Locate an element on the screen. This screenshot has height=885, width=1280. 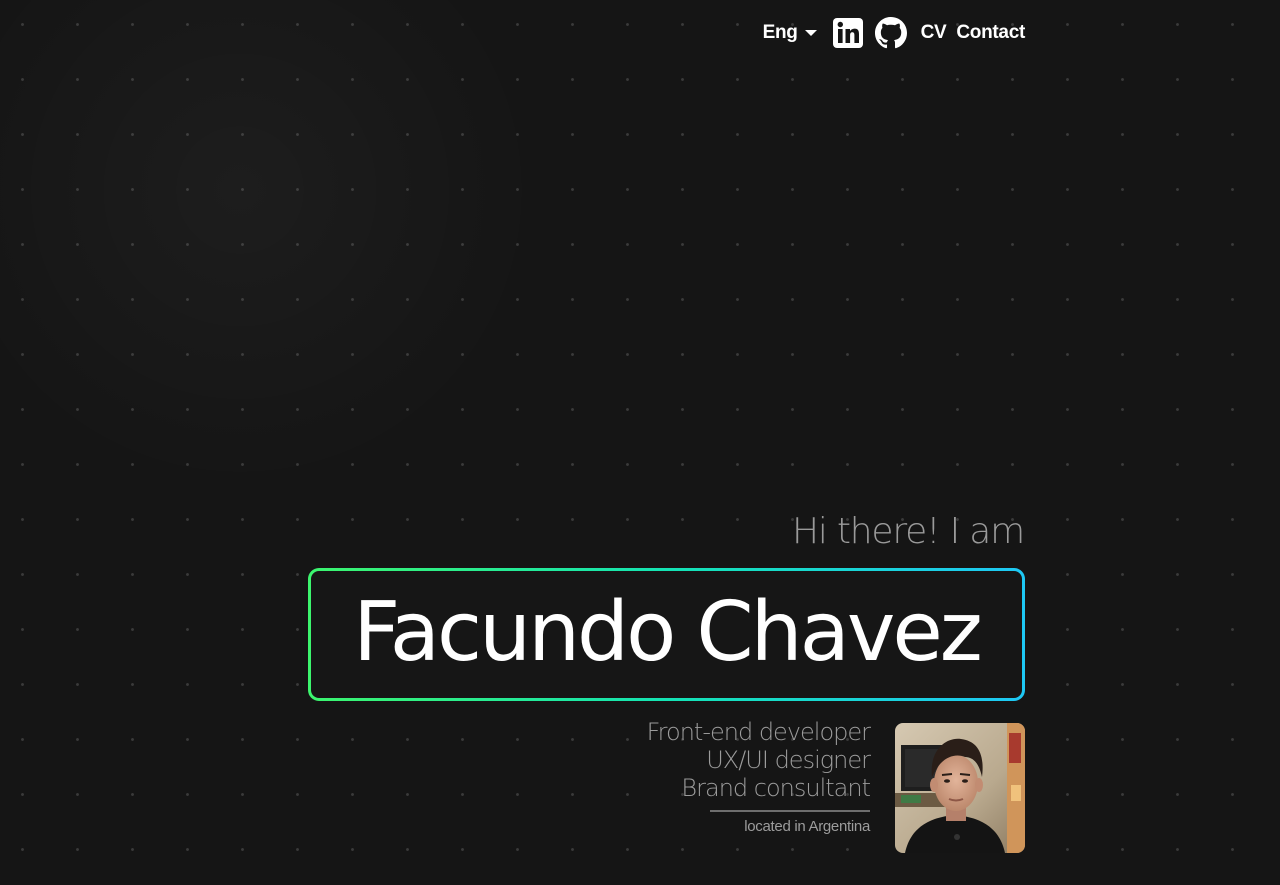
name-frame-inner: Facundo Chavez is located at coordinates (666, 634).